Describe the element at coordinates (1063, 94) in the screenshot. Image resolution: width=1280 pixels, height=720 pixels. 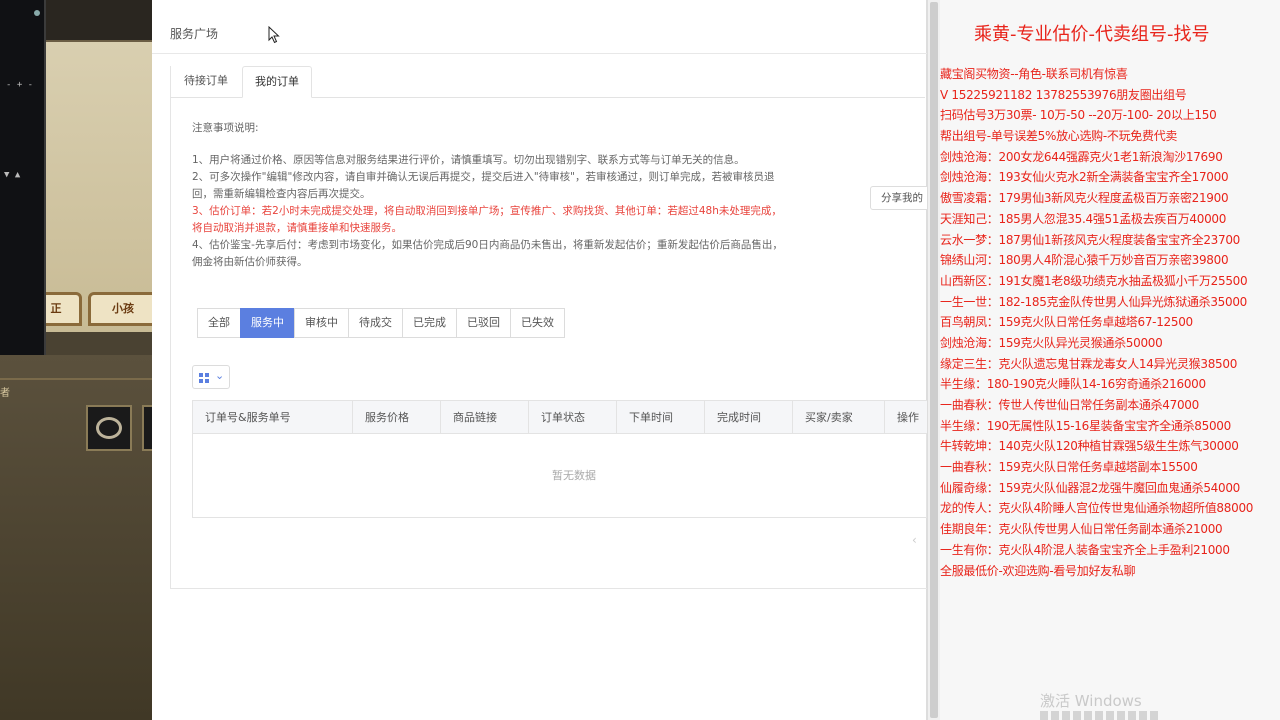
I see `ad-line: V 15225921182 13782553976朋友圈出组号` at that location.